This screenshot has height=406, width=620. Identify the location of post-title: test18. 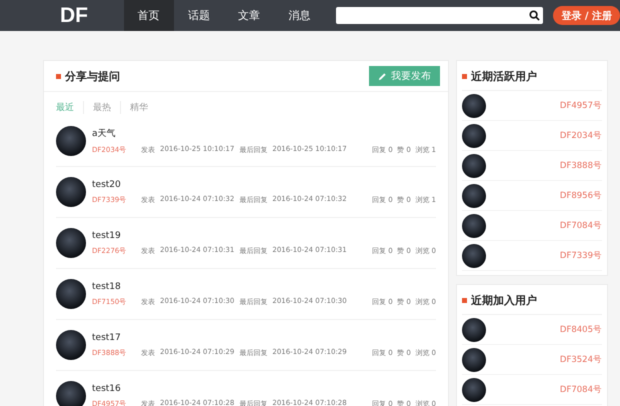
(264, 287).